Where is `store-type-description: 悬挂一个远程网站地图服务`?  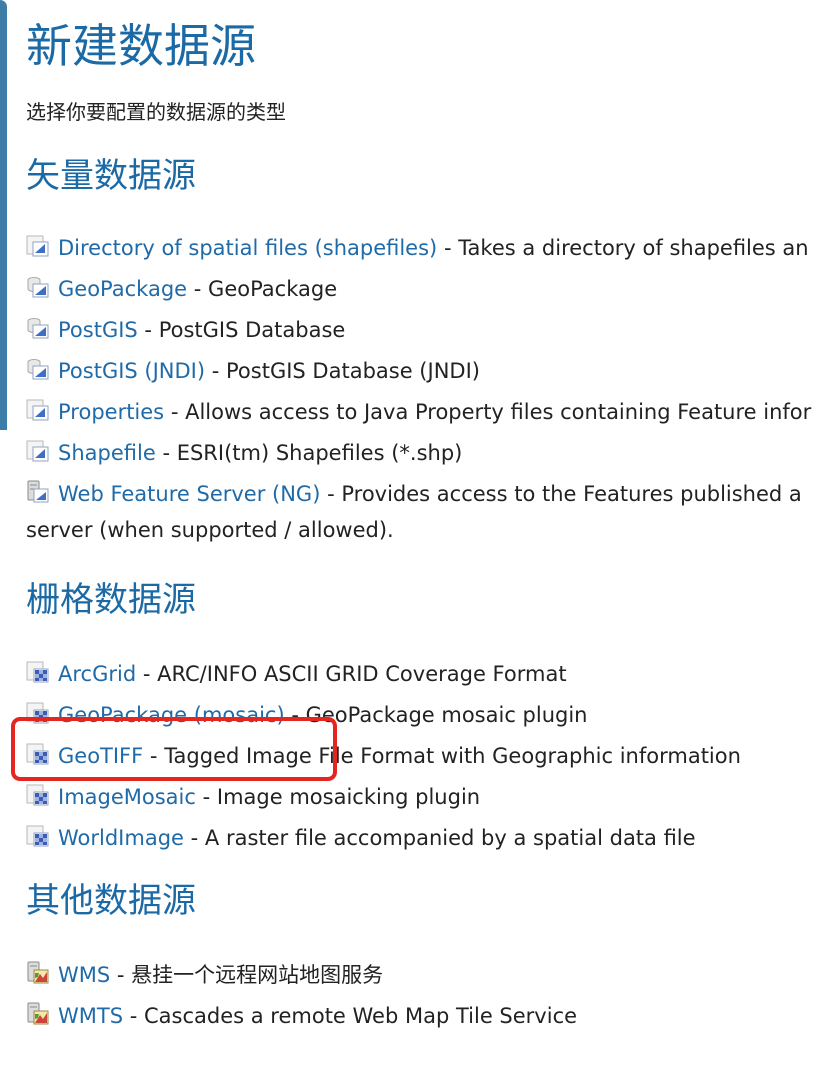 store-type-description: 悬挂一个远程网站地图服务 is located at coordinates (257, 975).